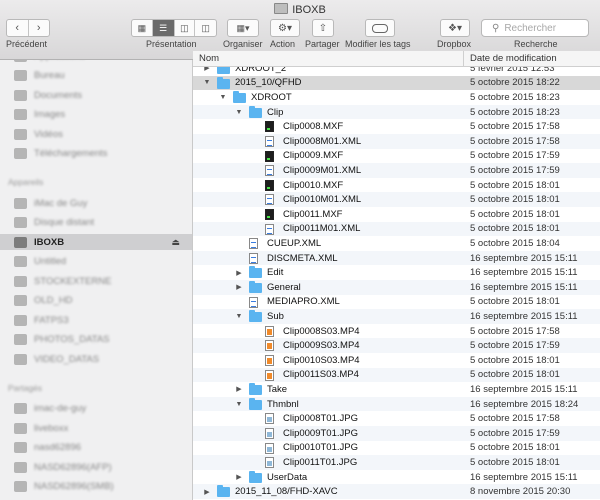  Describe the element at coordinates (524, 316) in the screenshot. I see `file-date: 16 septembre 2015 15:11` at that location.